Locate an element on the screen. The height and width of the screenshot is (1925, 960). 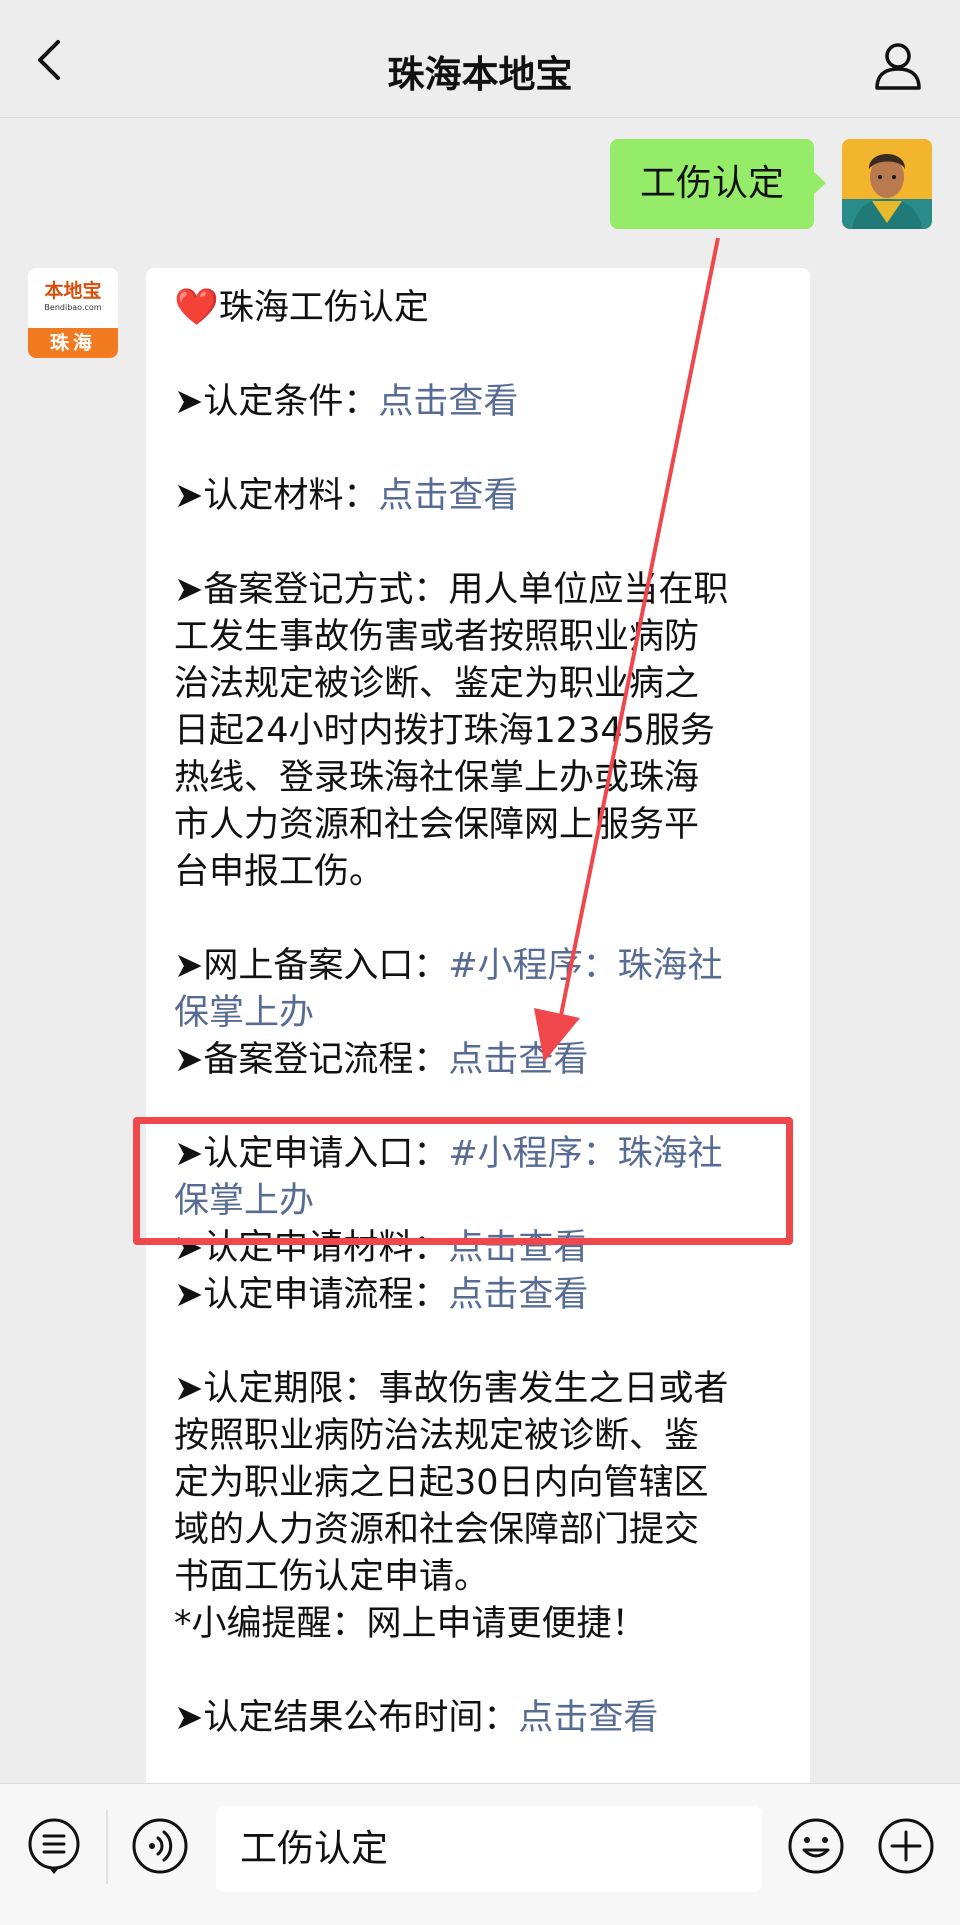
chat-input-bar: 工伤认定 is located at coordinates (480, 1854).